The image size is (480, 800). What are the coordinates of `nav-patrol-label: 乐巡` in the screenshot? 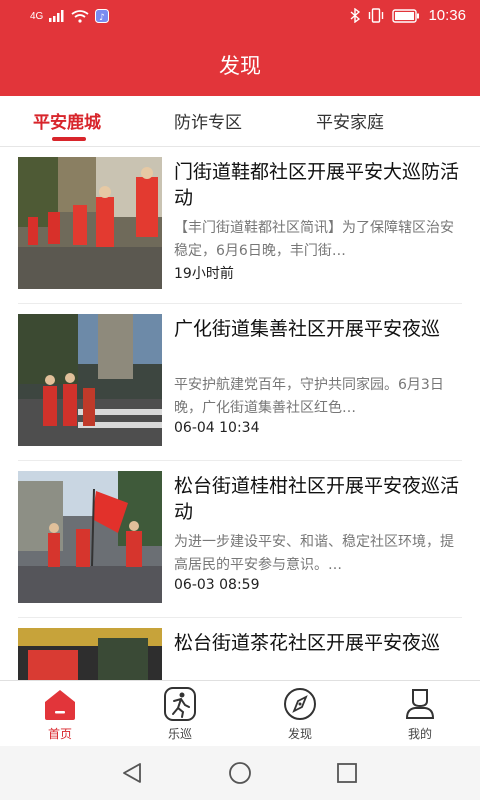 It's located at (179, 734).